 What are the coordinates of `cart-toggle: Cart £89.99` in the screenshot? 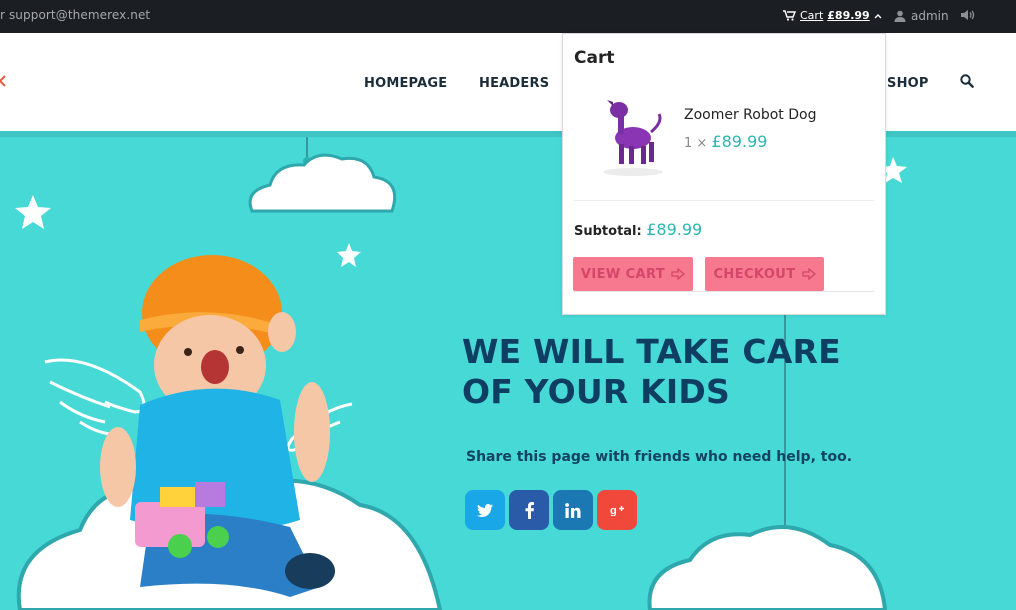 It's located at (832, 15).